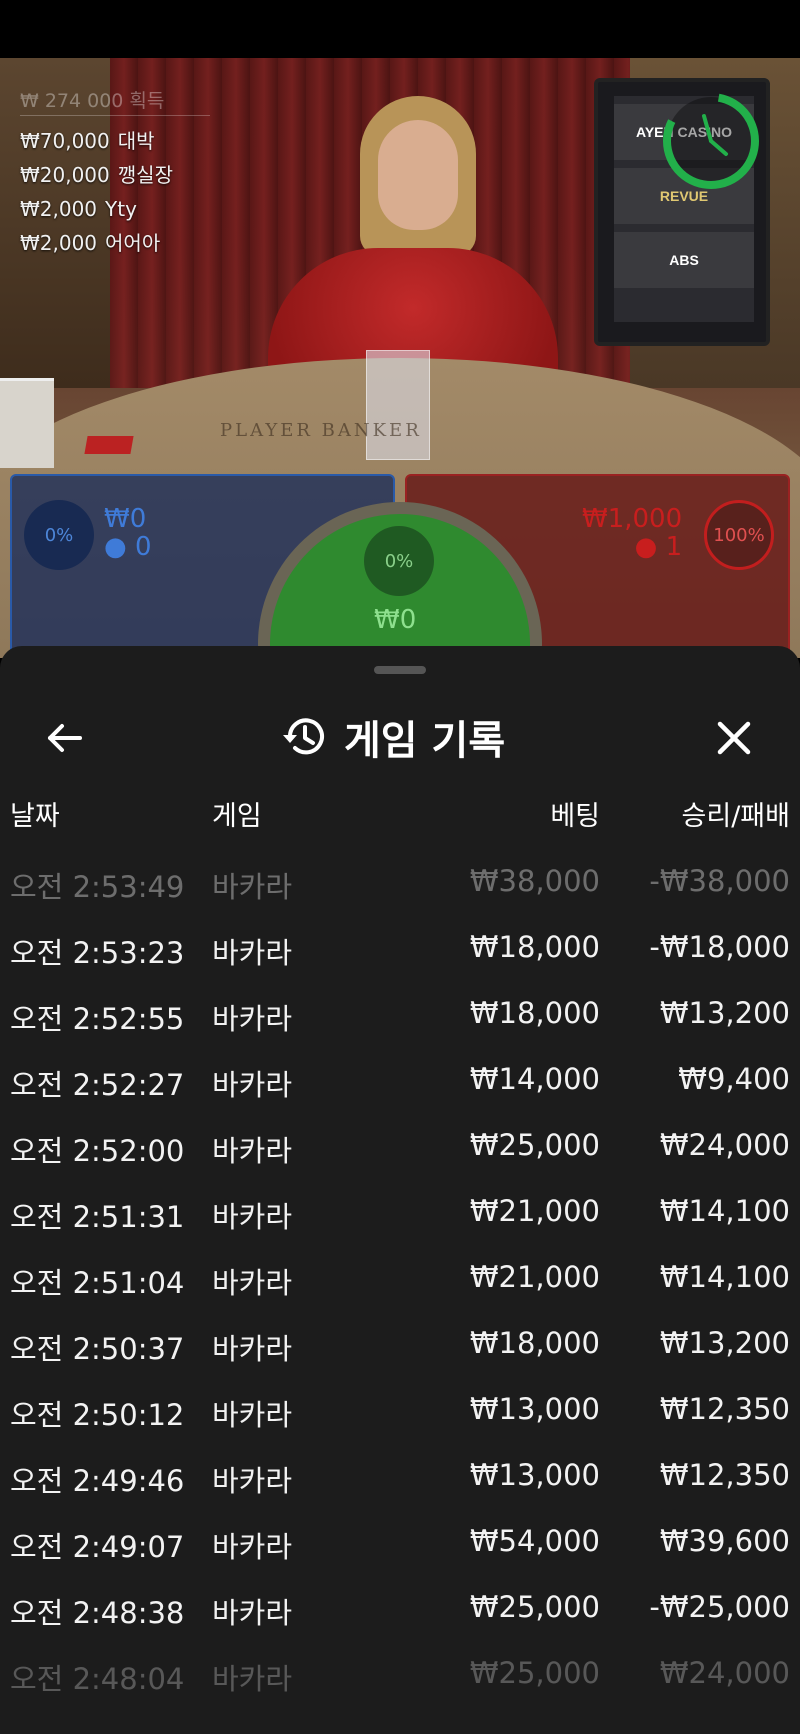  What do you see at coordinates (97, 1415) in the screenshot?
I see `row-date: 오전 2:50:12` at bounding box center [97, 1415].